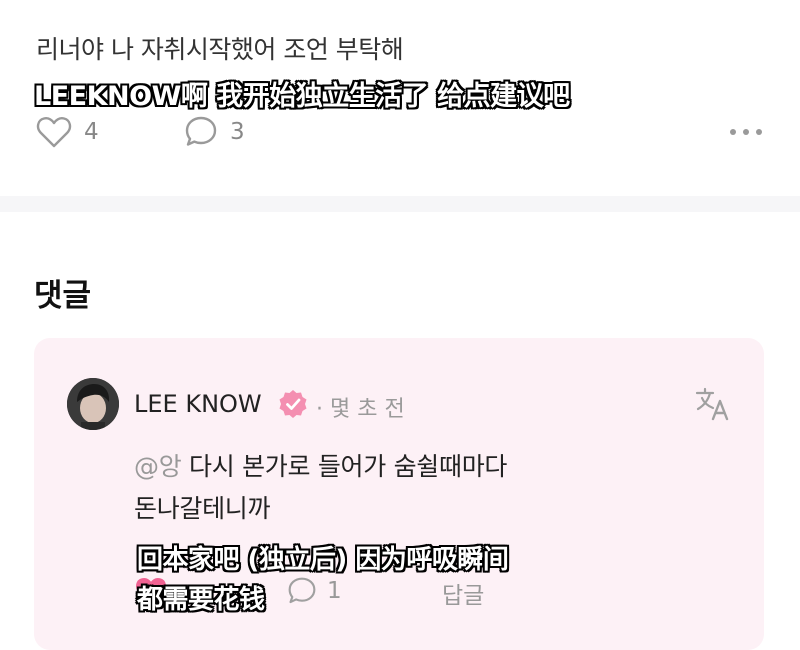 The height and width of the screenshot is (650, 800). I want to click on section-divider, so click(400, 204).